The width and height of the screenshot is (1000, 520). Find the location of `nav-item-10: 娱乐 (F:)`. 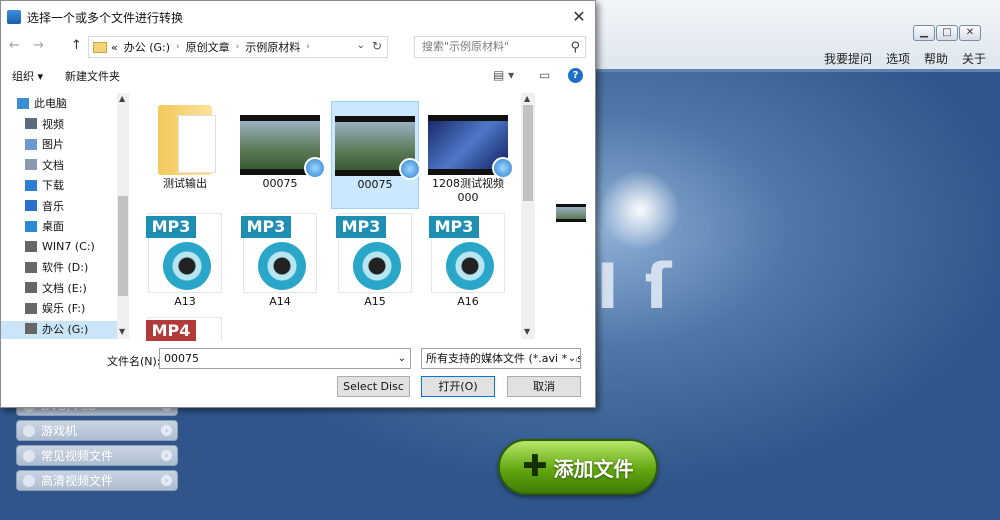

nav-item-10: 娱乐 (F:) is located at coordinates (65, 308).